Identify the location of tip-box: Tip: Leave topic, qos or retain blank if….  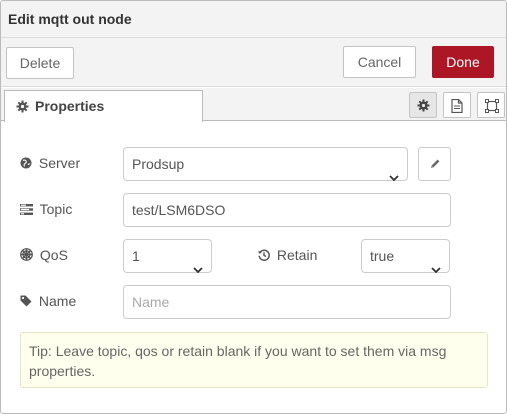
(254, 360).